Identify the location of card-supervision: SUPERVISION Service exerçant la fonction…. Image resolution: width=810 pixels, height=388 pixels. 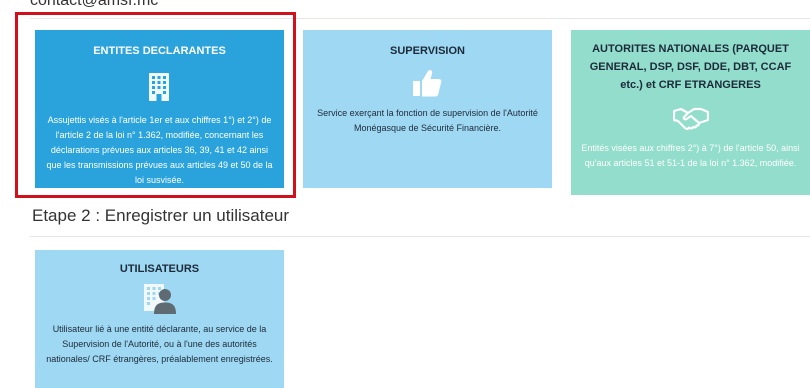
(427, 109).